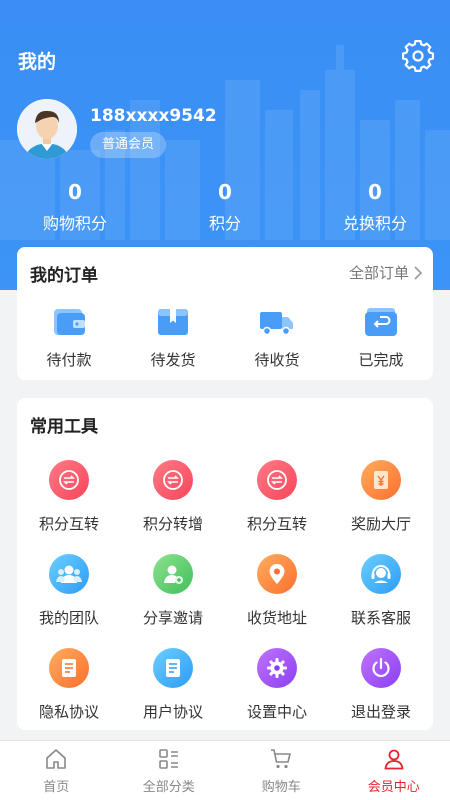  What do you see at coordinates (168, 759) in the screenshot?
I see `category-icon` at bounding box center [168, 759].